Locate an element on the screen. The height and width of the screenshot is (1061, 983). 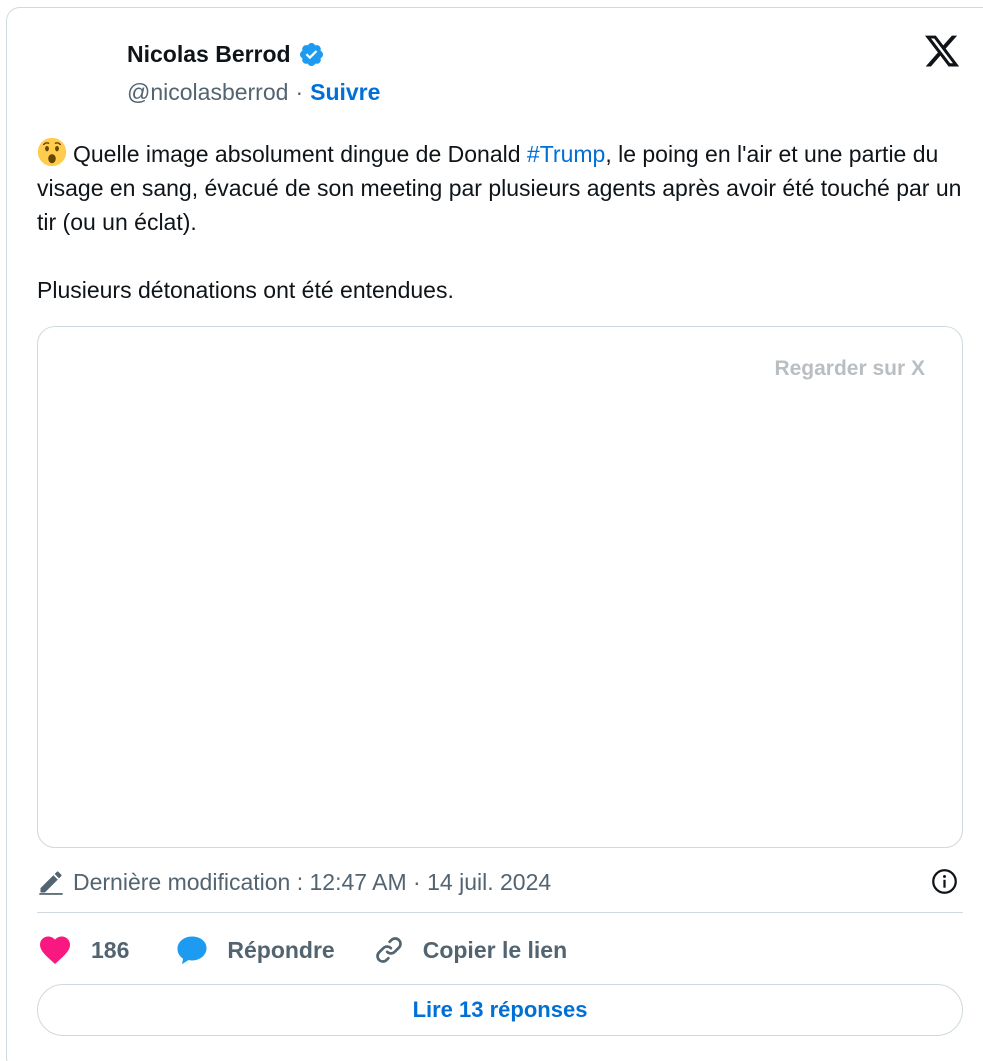
link-icon is located at coordinates (388, 950).